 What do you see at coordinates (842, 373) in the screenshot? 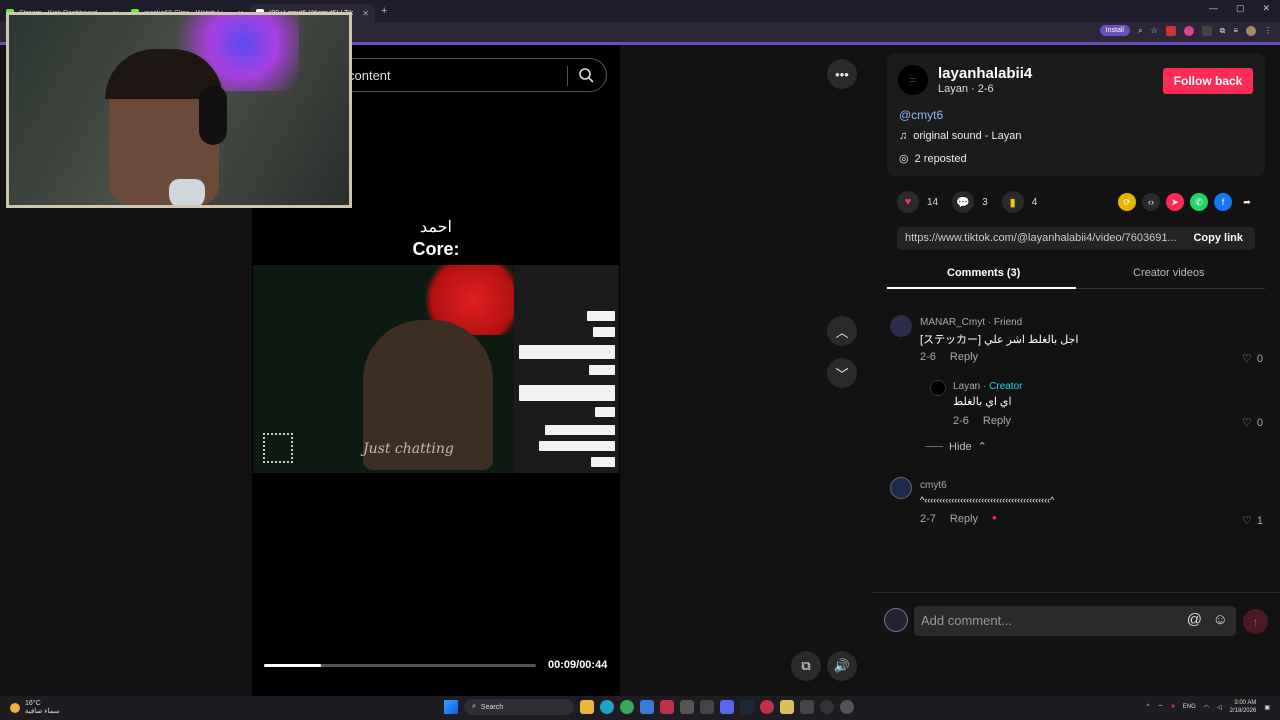
I see `next-video-button: ﹀` at bounding box center [842, 373].